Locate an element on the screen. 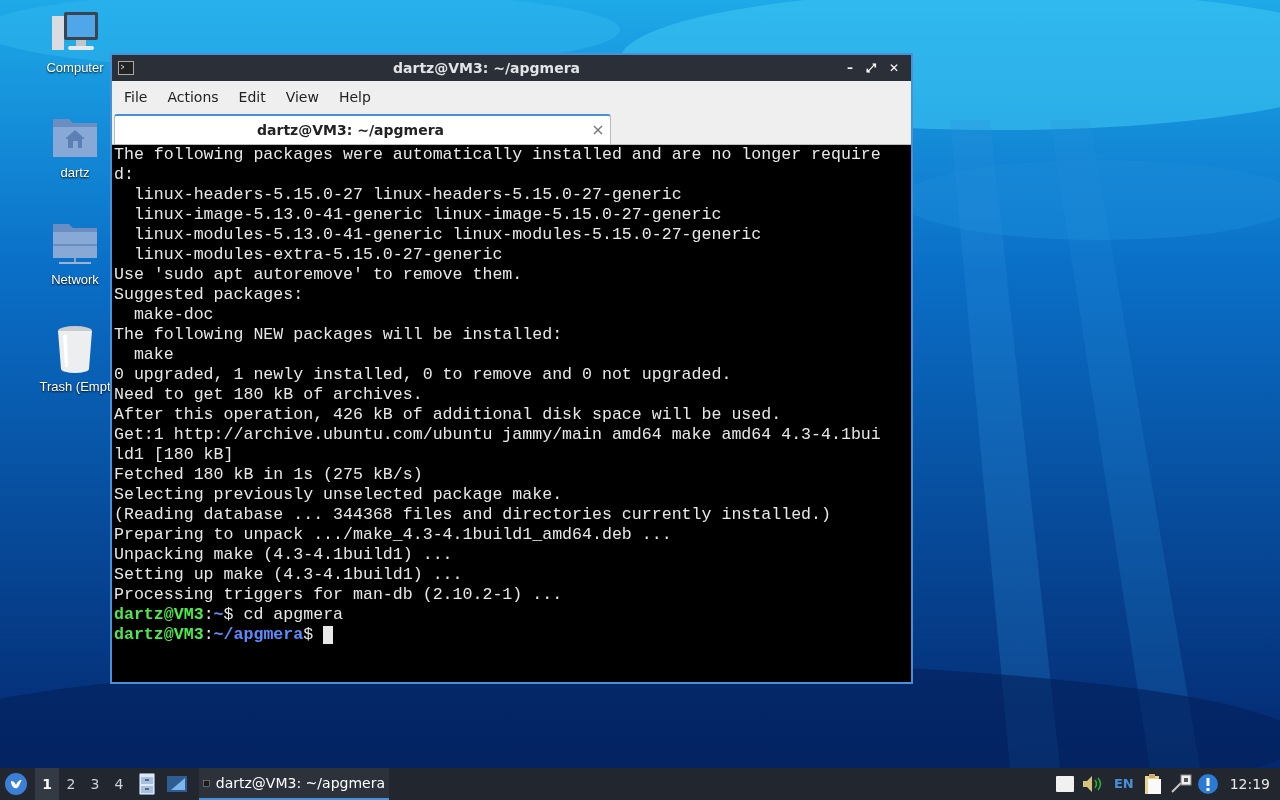 The width and height of the screenshot is (1280, 800). workspace-button: 1 is located at coordinates (47, 784).